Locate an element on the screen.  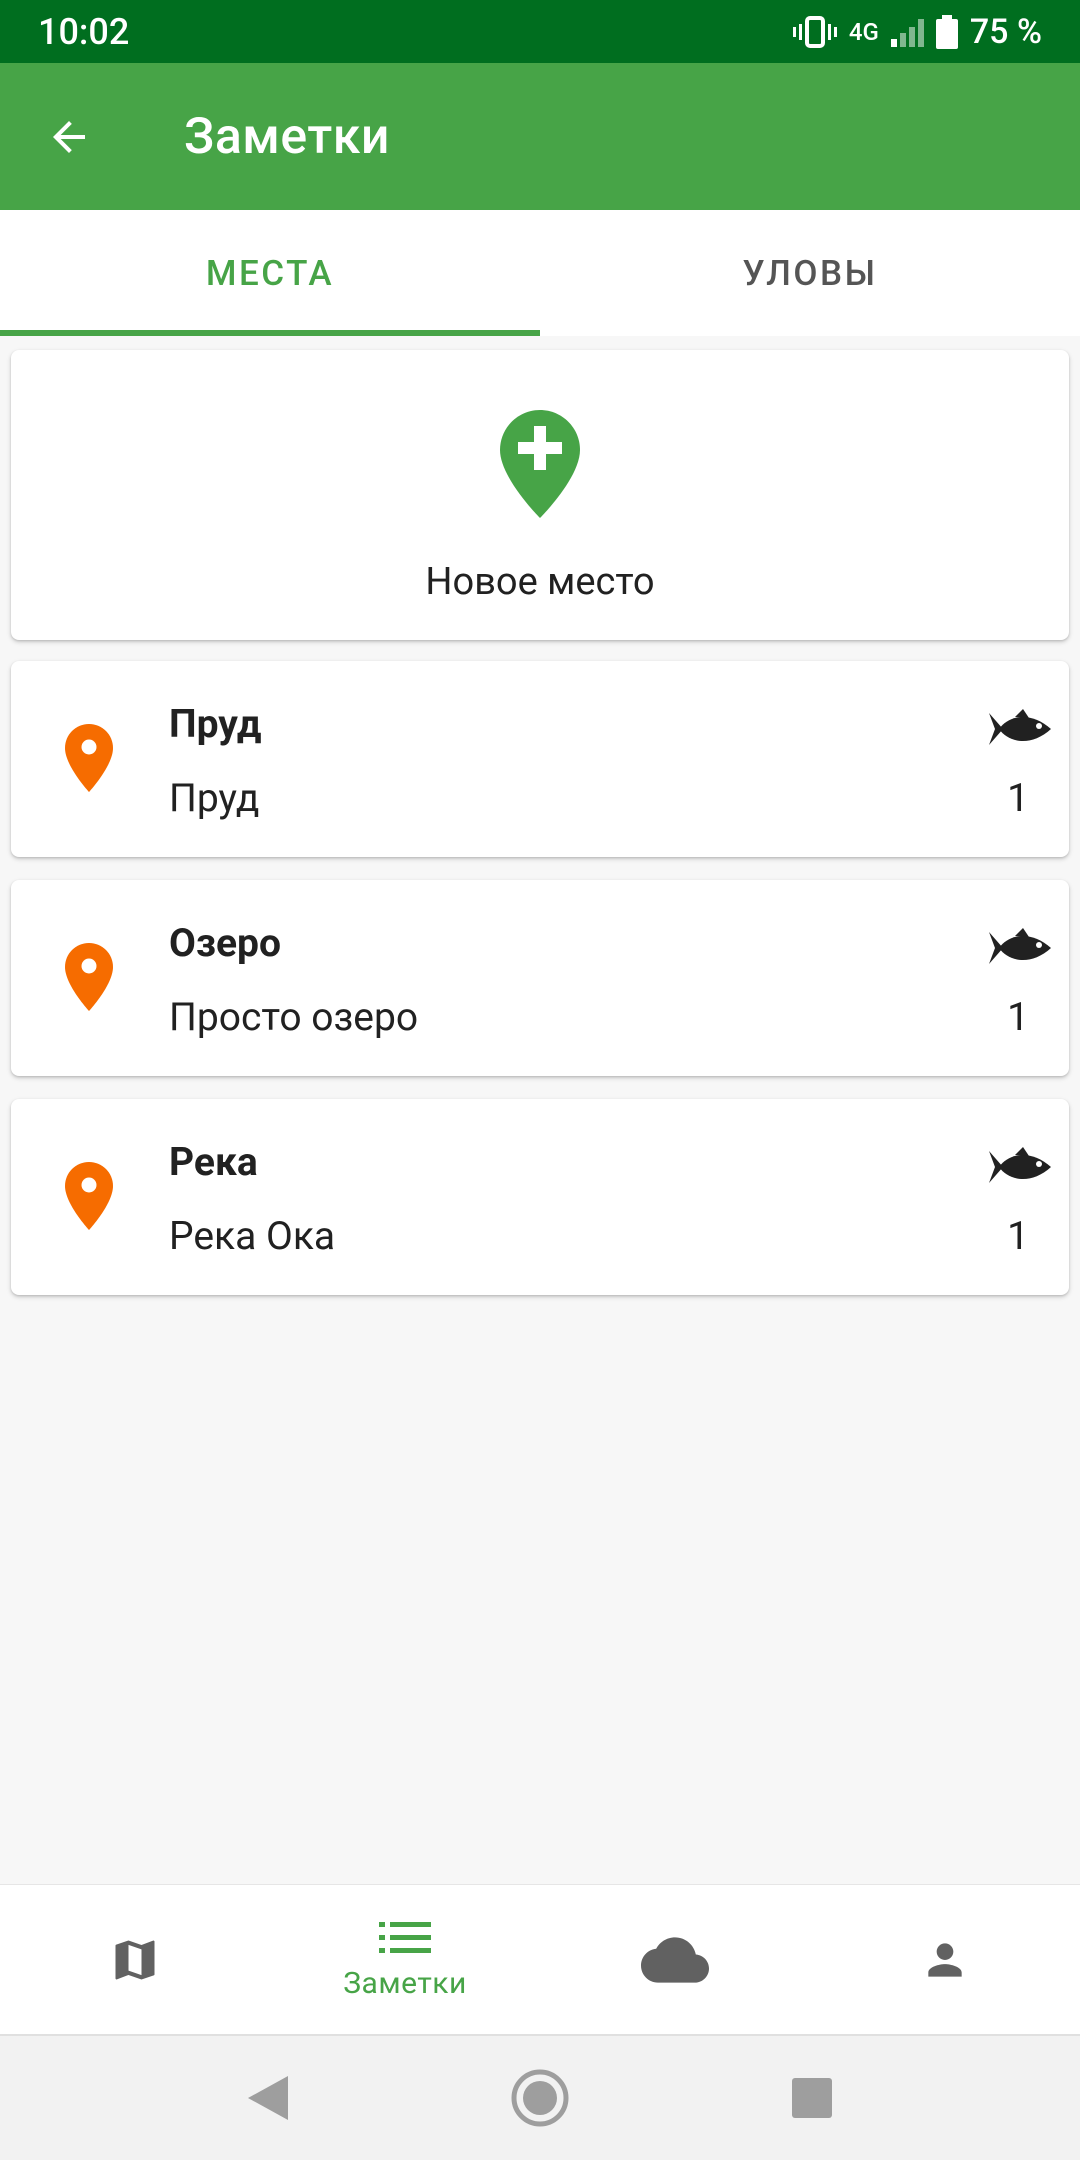
nav-cloud is located at coordinates (675, 1959).